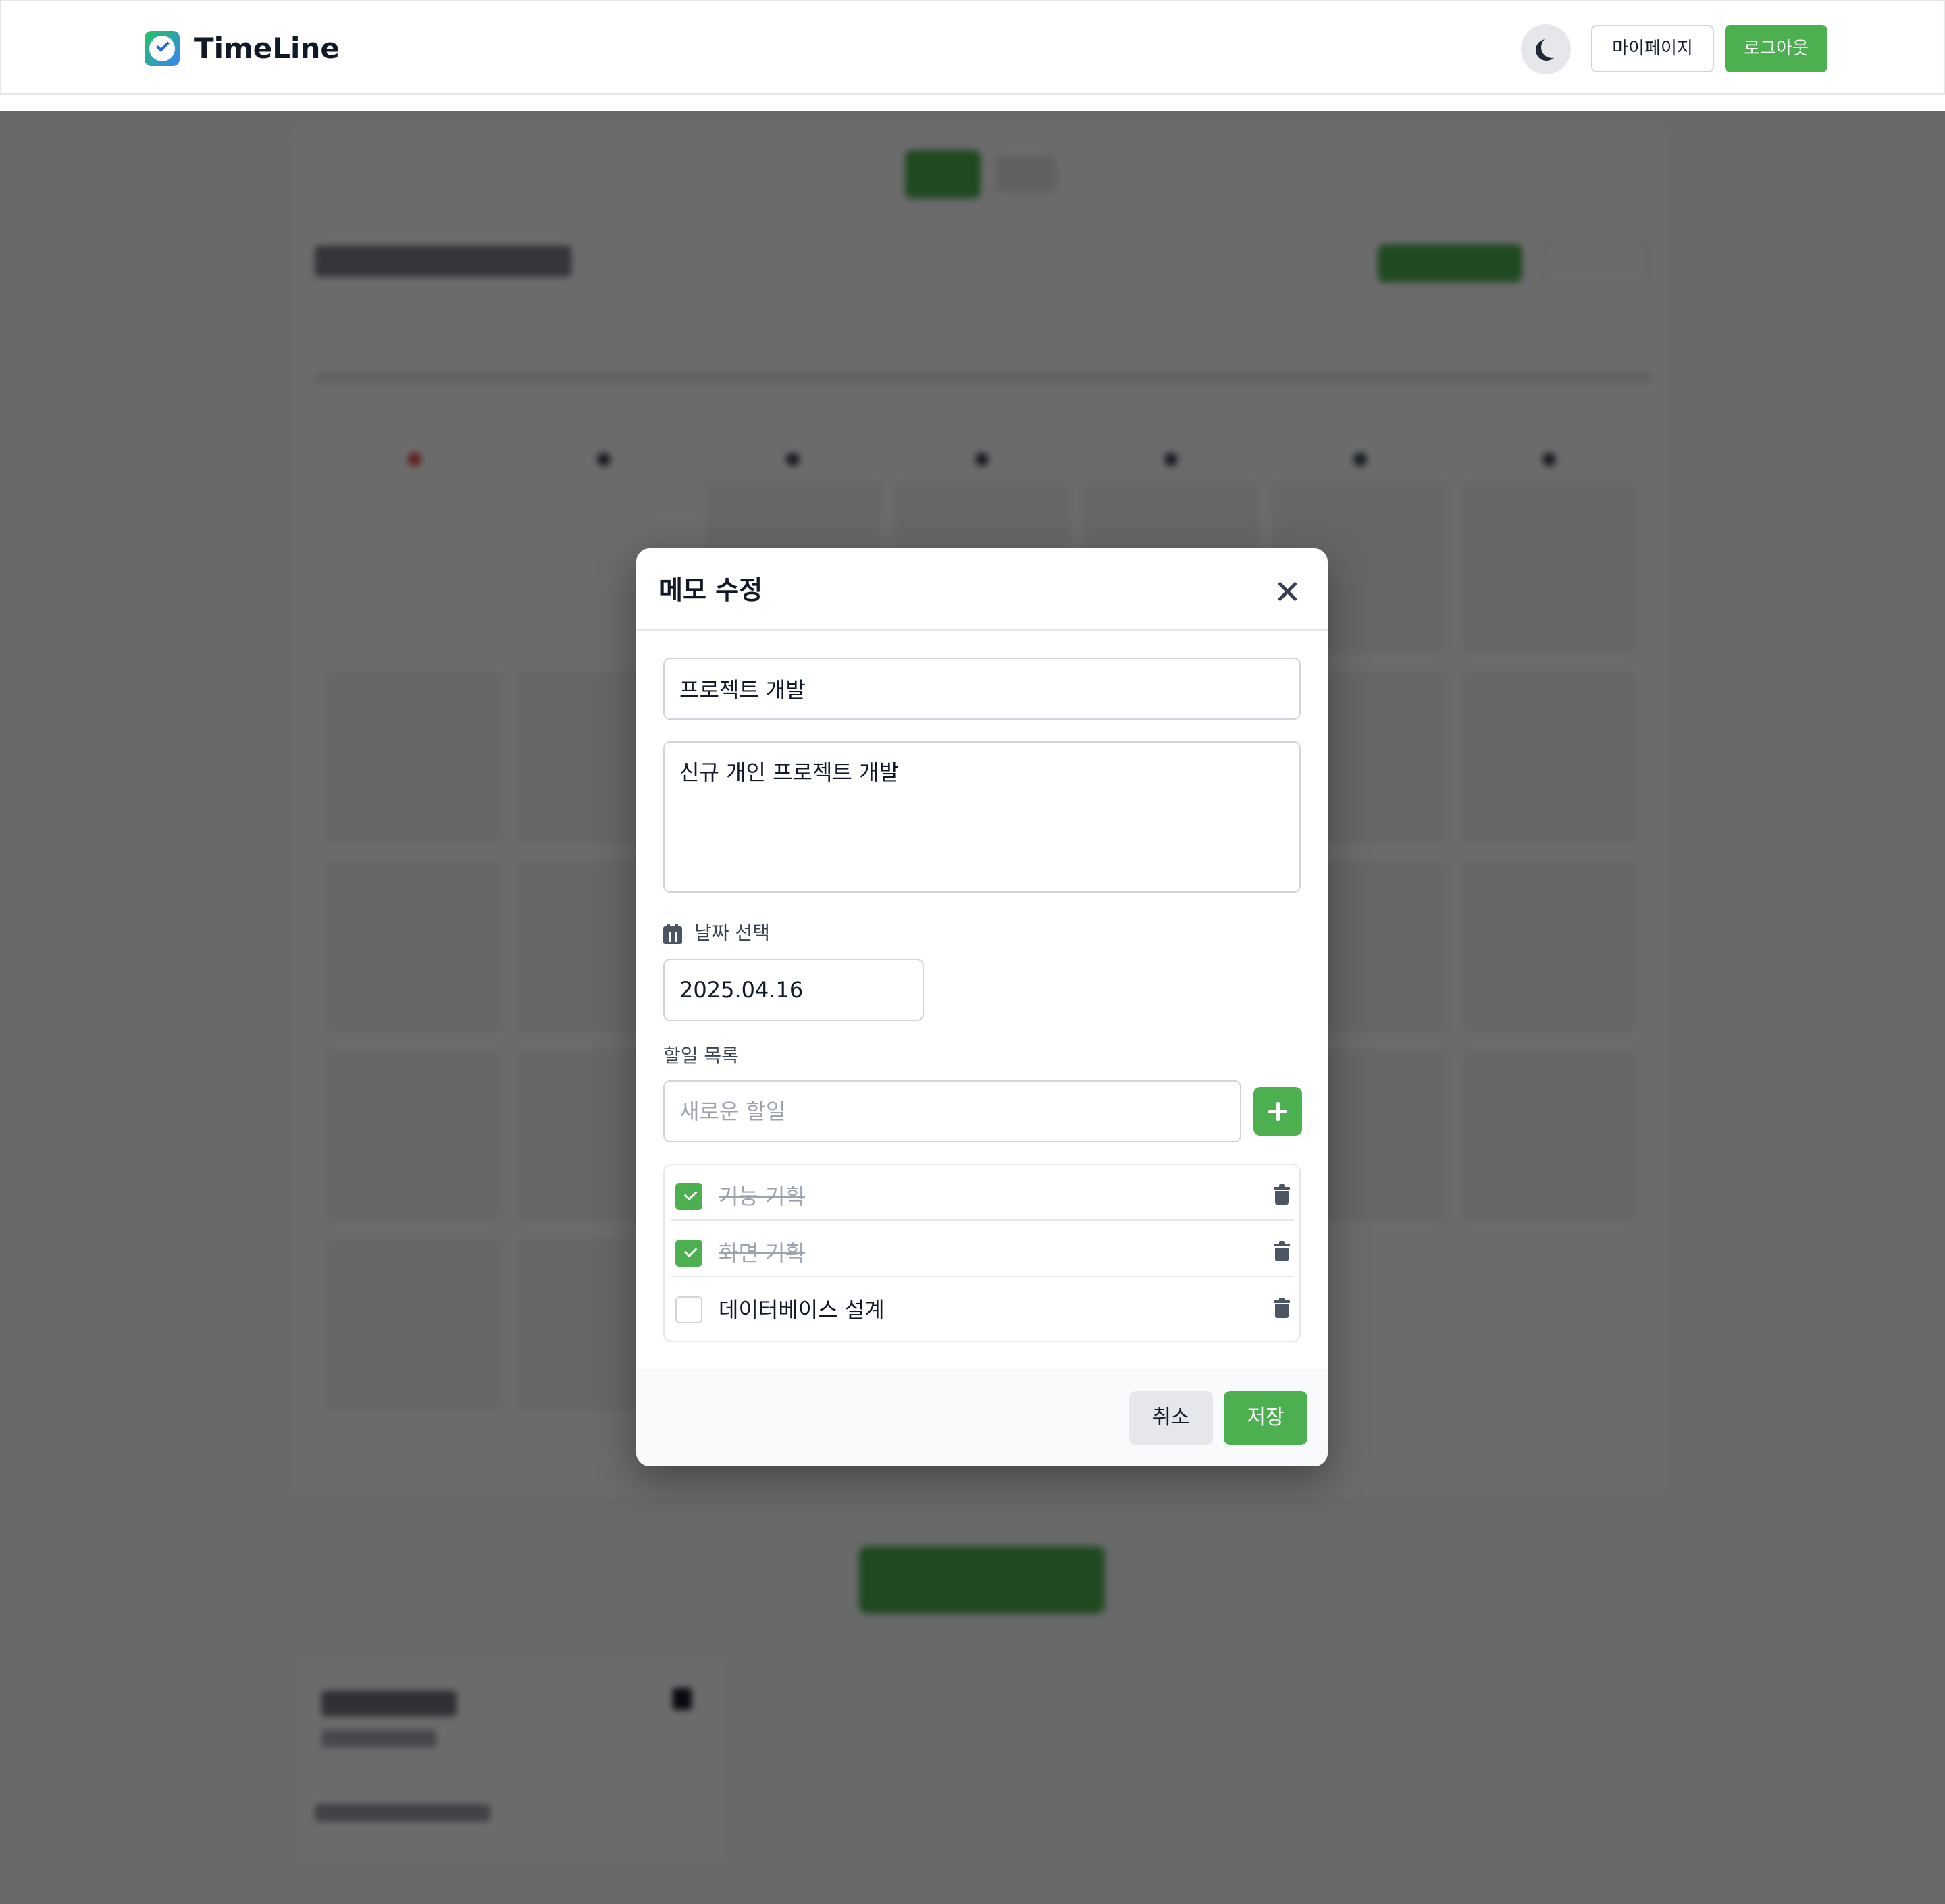  What do you see at coordinates (672, 934) in the screenshot?
I see `calendar-icon` at bounding box center [672, 934].